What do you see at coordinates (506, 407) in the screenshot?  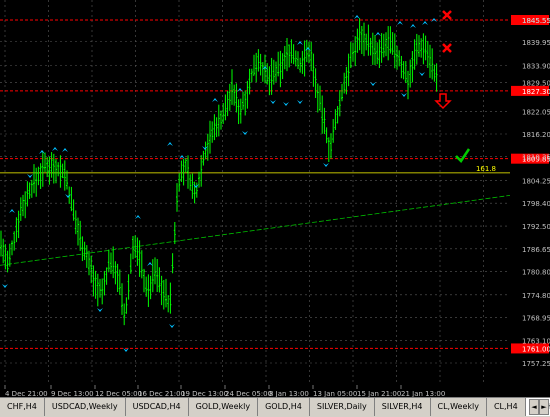 I see `tab-cl-h4: CL,H4` at bounding box center [506, 407].